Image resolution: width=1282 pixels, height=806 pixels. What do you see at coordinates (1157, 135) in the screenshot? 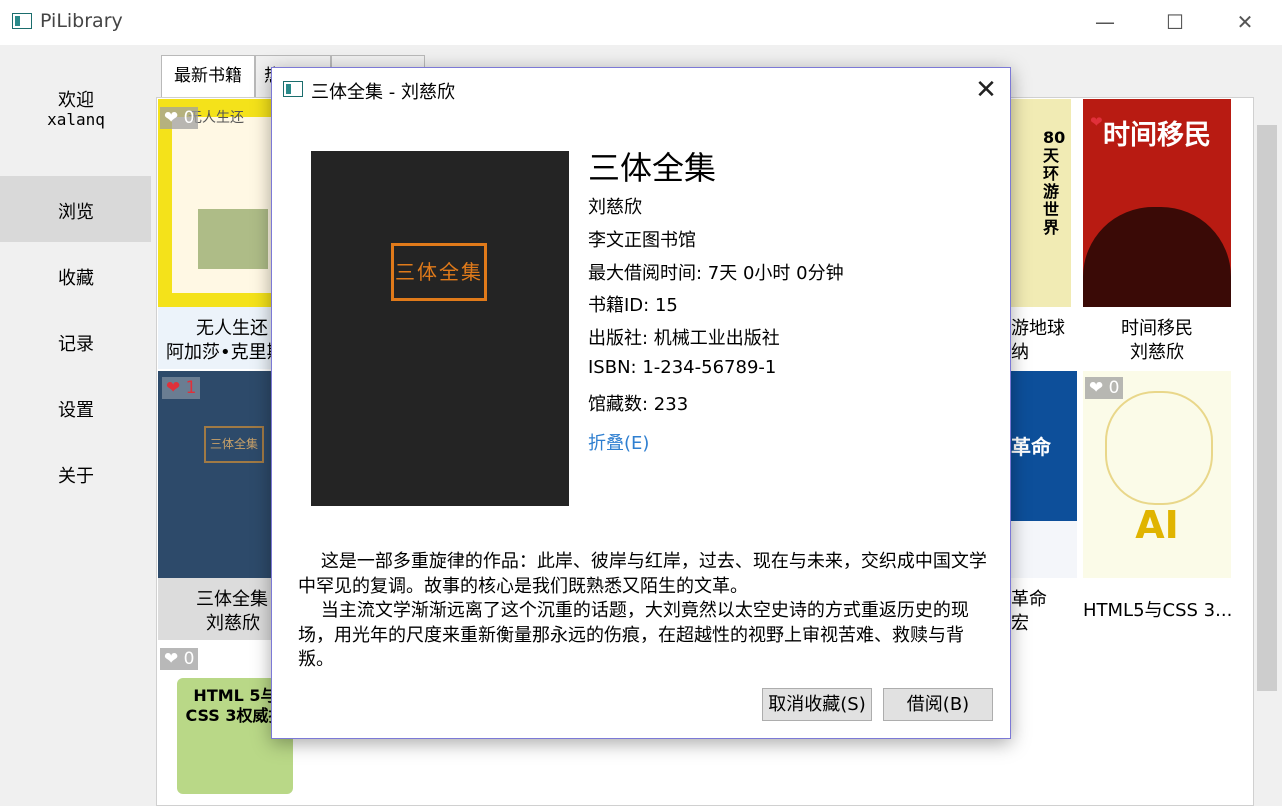
I see `cover-text: 时间移民` at bounding box center [1157, 135].